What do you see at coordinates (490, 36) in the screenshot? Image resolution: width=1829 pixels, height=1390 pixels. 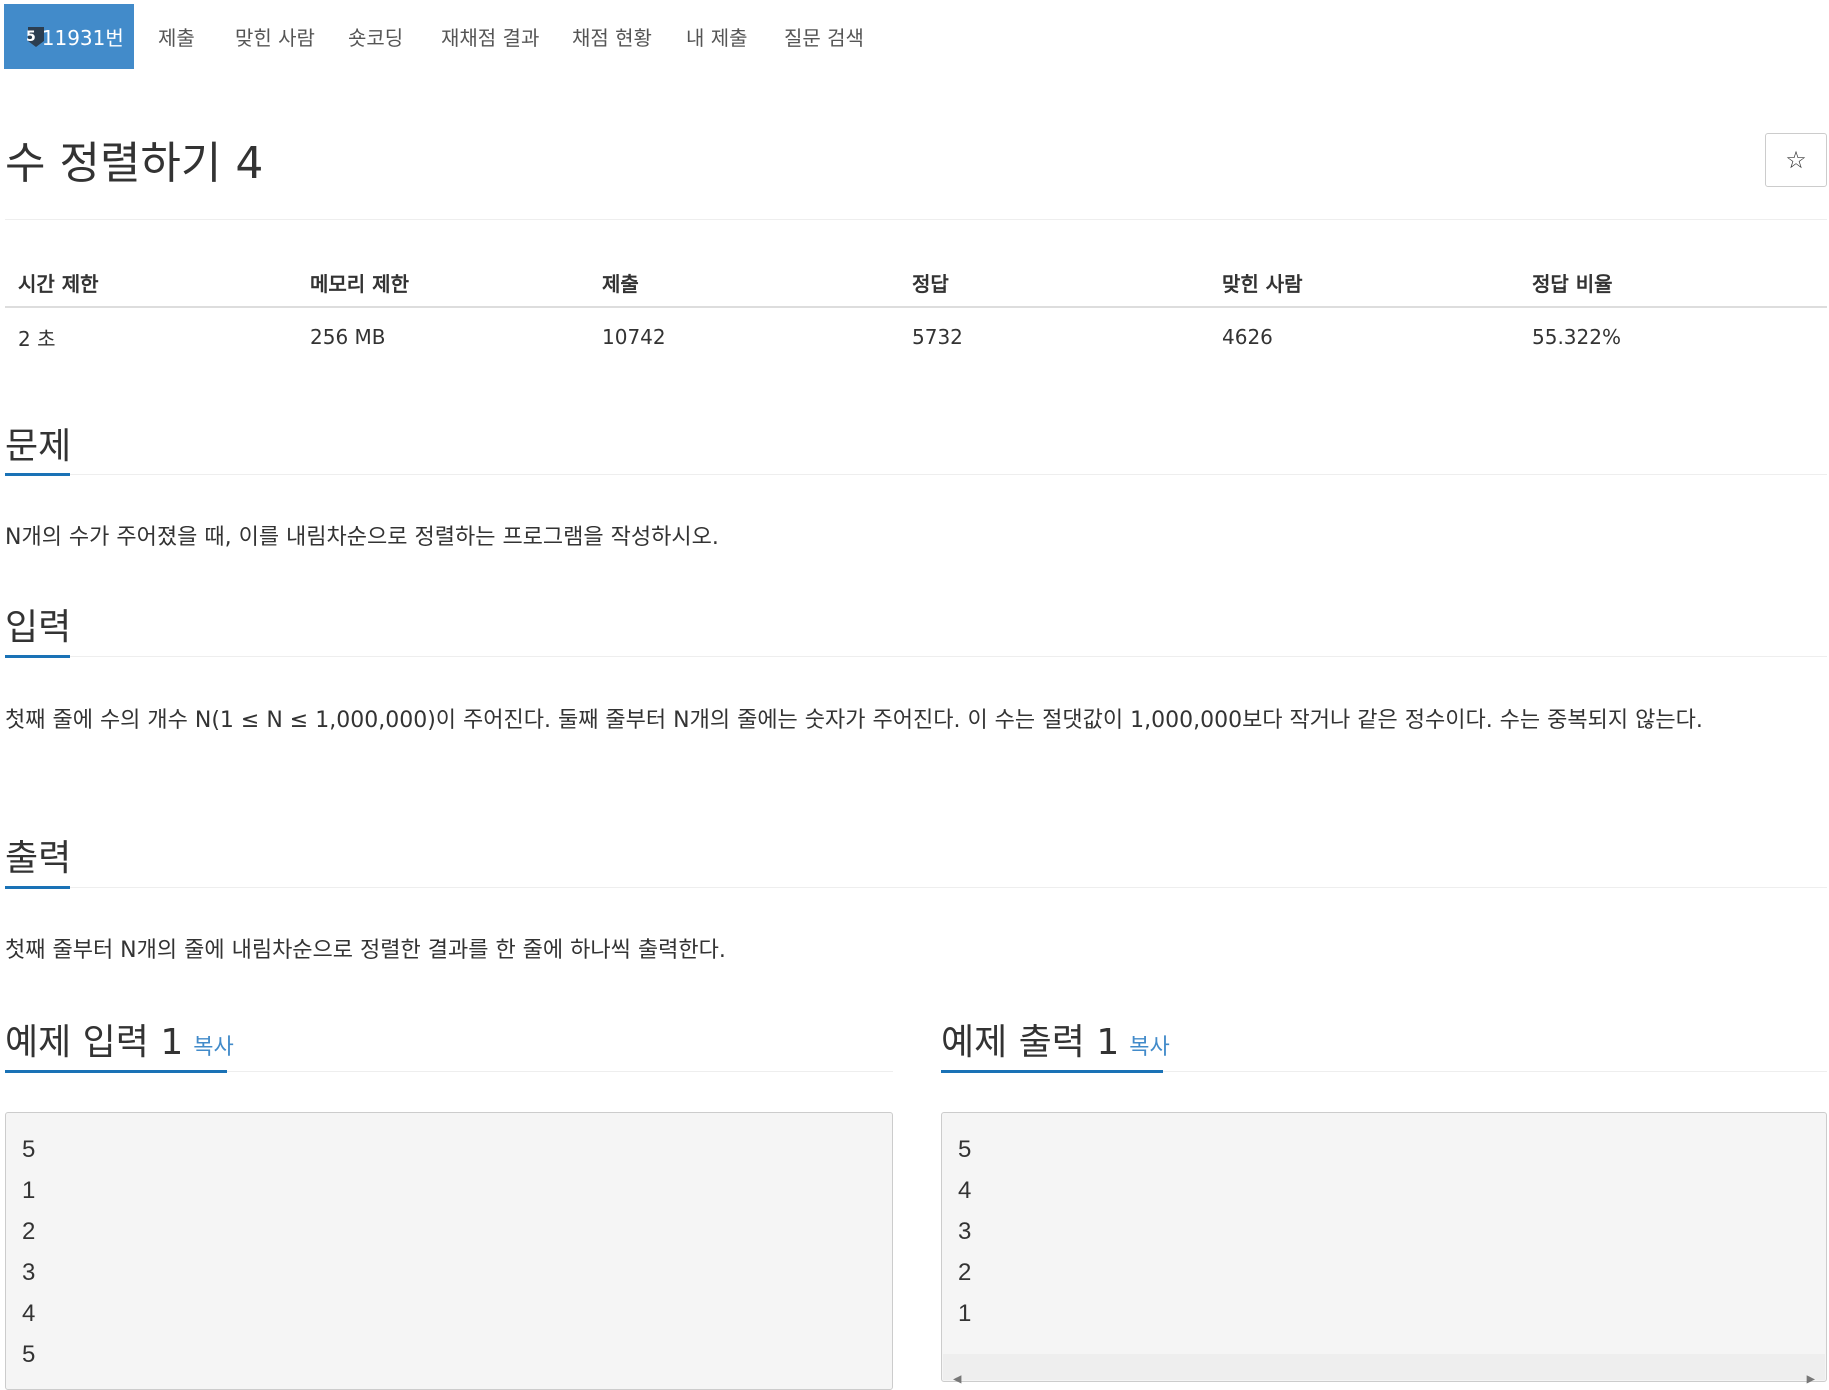 I see `tab-rejudge-results: 재채점 결과` at bounding box center [490, 36].